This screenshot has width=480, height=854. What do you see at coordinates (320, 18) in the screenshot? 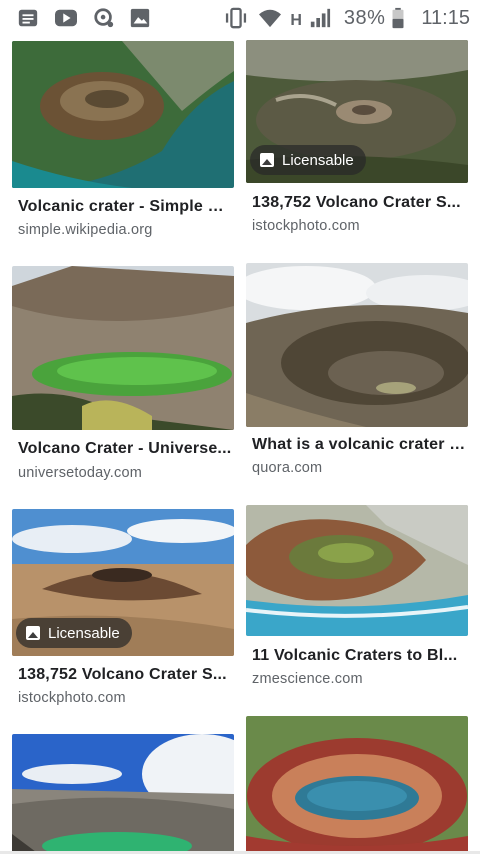
I see `signal-icon` at bounding box center [320, 18].